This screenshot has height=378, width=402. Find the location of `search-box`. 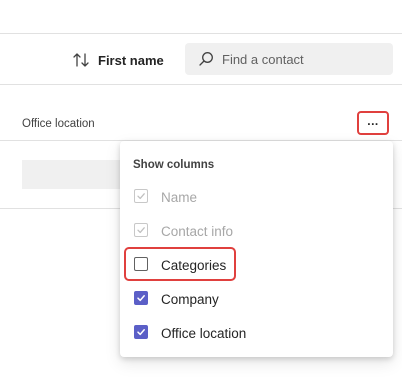

search-box is located at coordinates (289, 59).